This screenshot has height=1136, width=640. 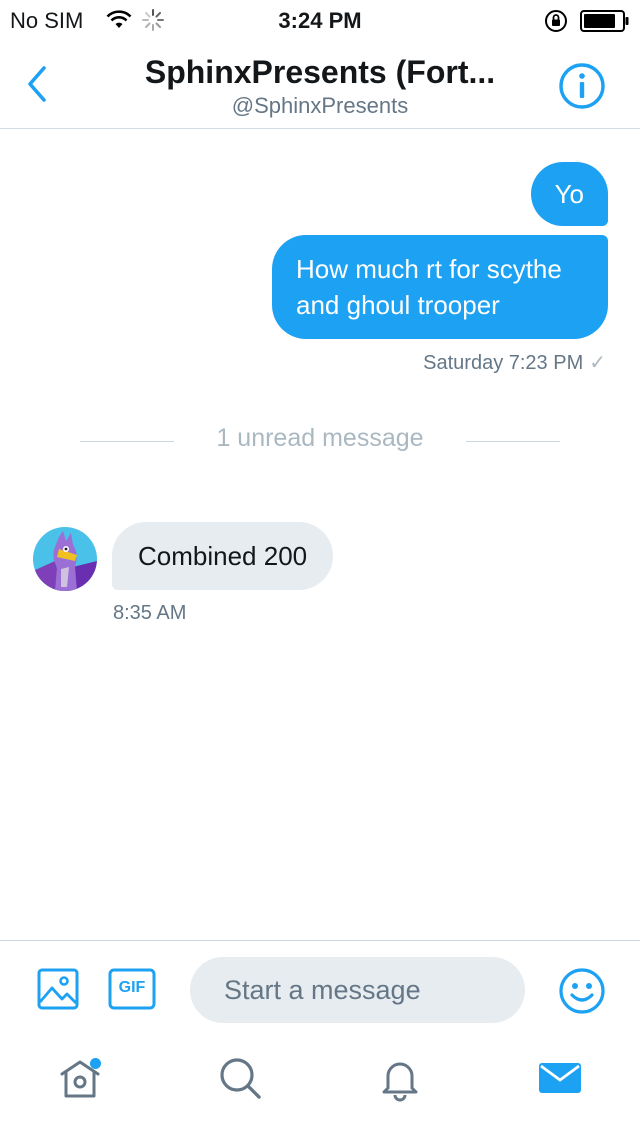 What do you see at coordinates (37, 84) in the screenshot?
I see `back-chevron-icon` at bounding box center [37, 84].